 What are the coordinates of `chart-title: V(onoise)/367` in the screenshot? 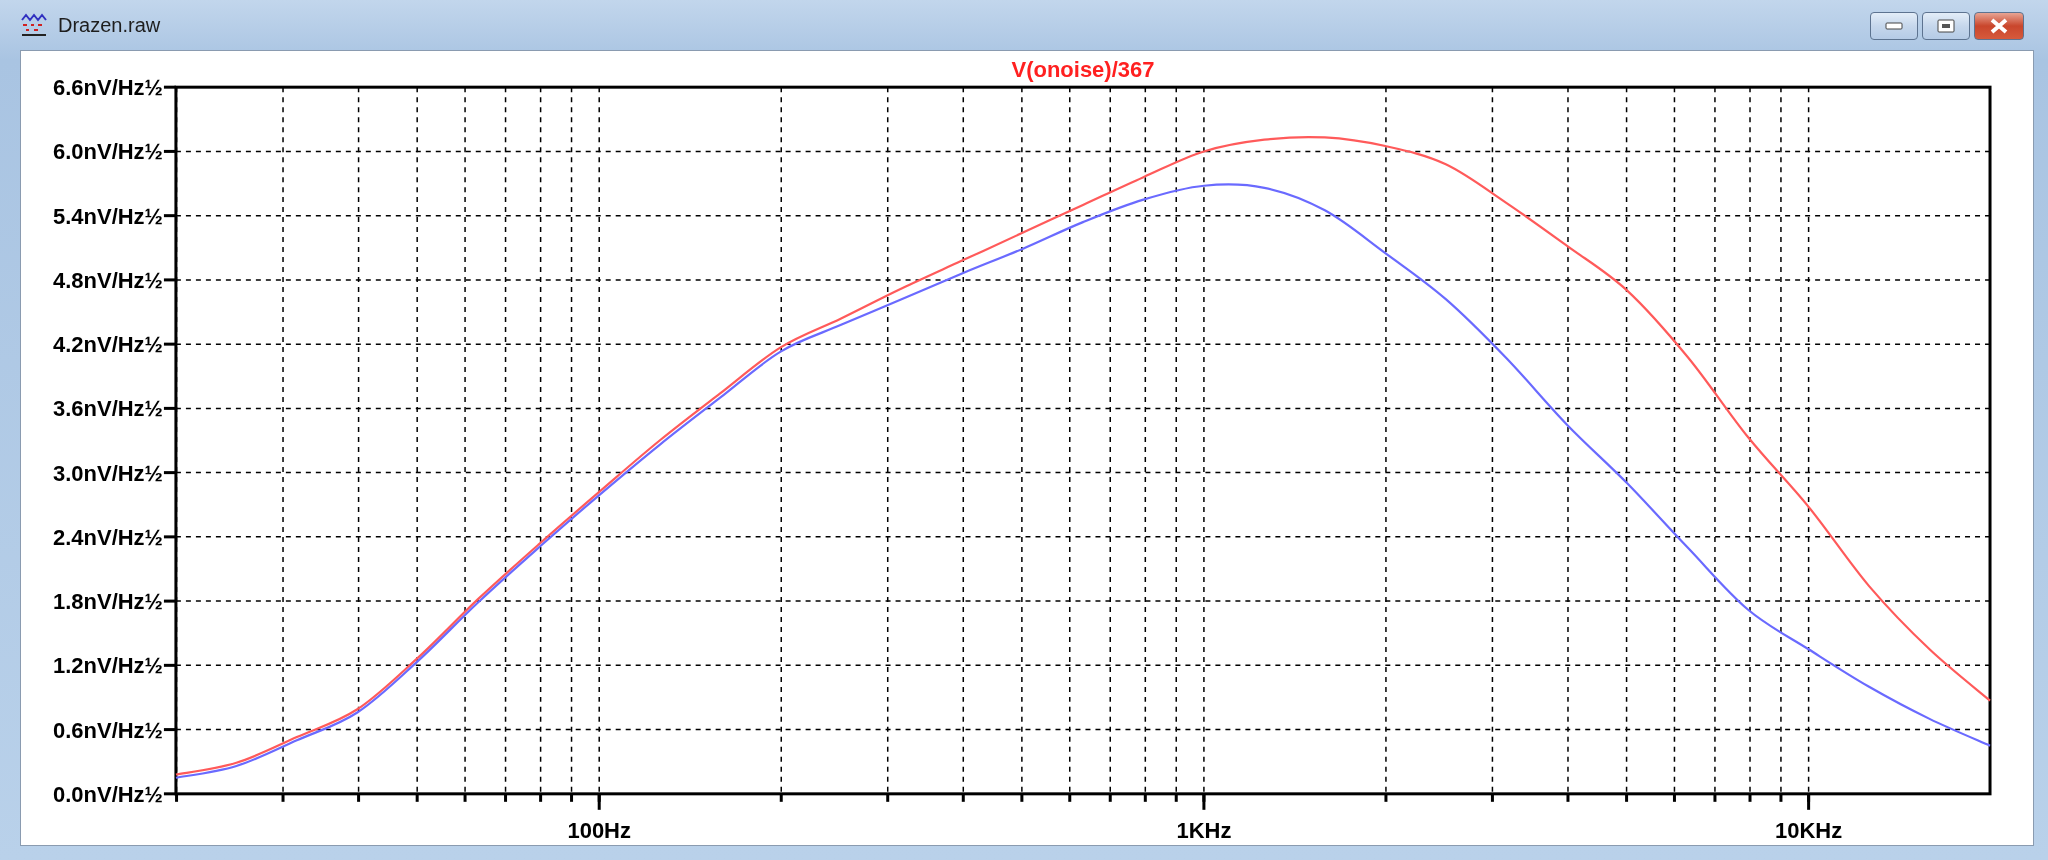 It's located at (1083, 70).